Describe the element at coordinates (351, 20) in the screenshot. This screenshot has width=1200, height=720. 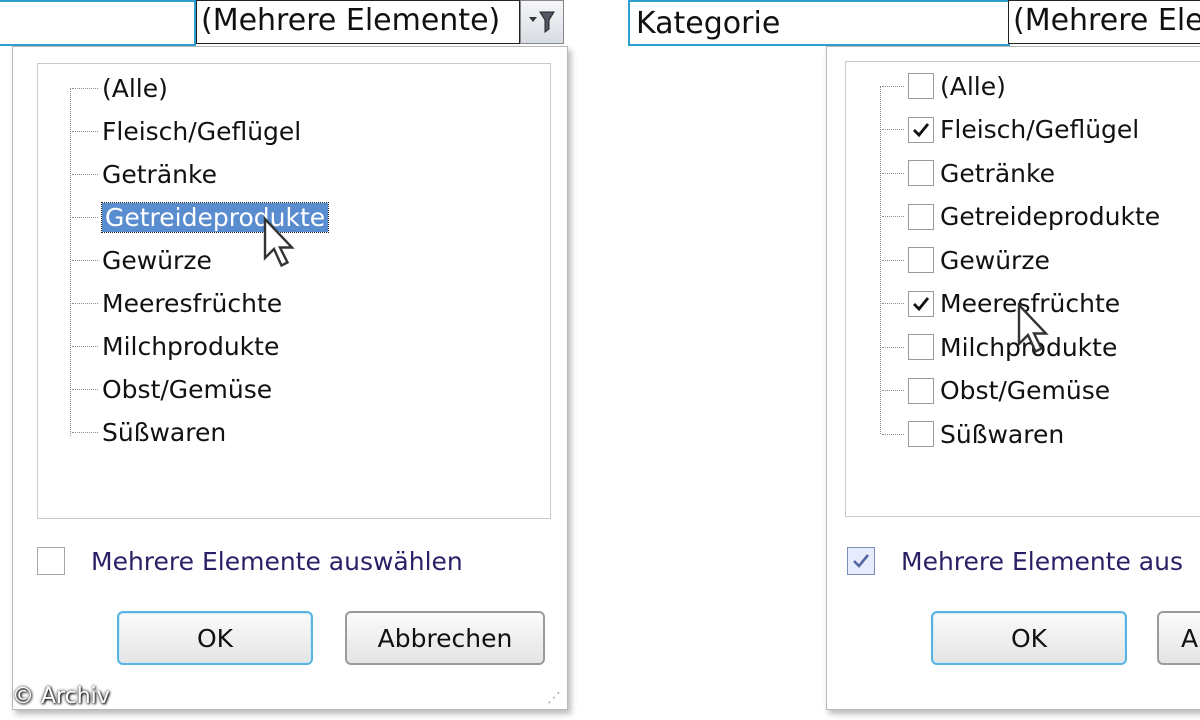
I see `left-filter-value-text: (Mehrere Elemente)` at that location.